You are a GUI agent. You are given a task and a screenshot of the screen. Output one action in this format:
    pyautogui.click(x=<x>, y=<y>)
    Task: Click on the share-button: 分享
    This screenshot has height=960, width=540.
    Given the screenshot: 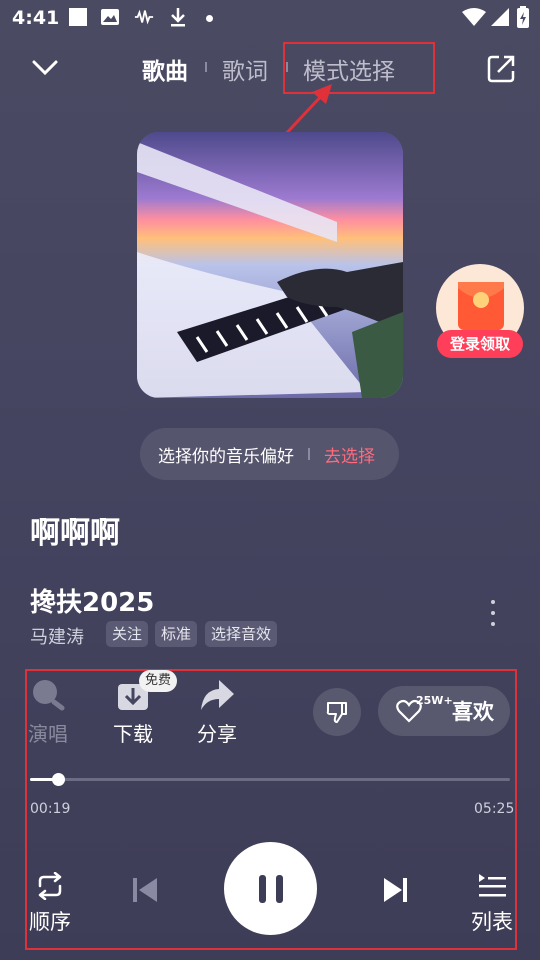 What is the action you would take?
    pyautogui.click(x=217, y=712)
    